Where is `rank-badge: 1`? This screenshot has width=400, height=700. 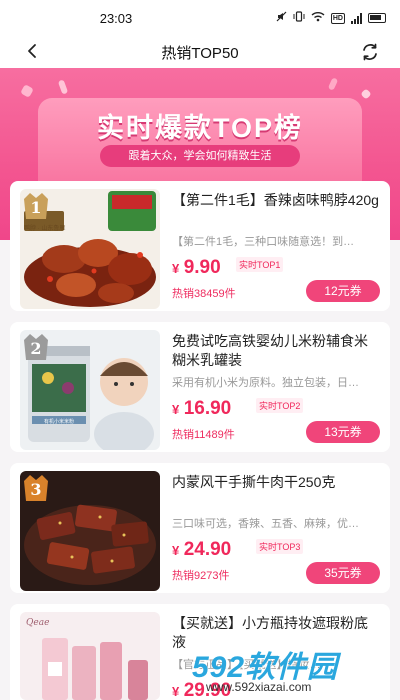 rank-badge: 1 is located at coordinates (37, 206).